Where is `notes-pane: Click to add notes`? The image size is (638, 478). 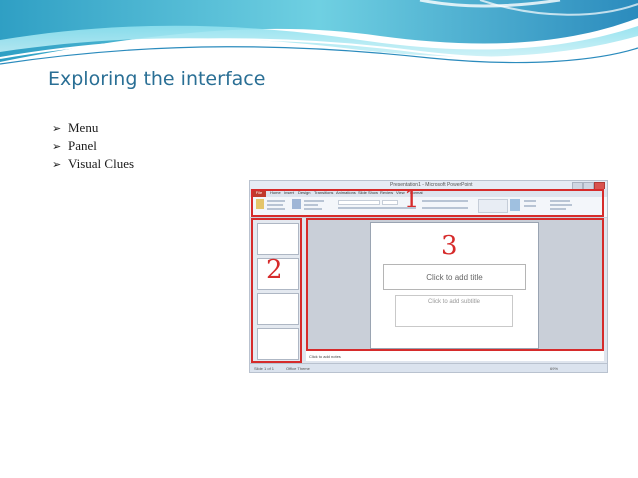
notes-pane: Click to add notes is located at coordinates (455, 355).